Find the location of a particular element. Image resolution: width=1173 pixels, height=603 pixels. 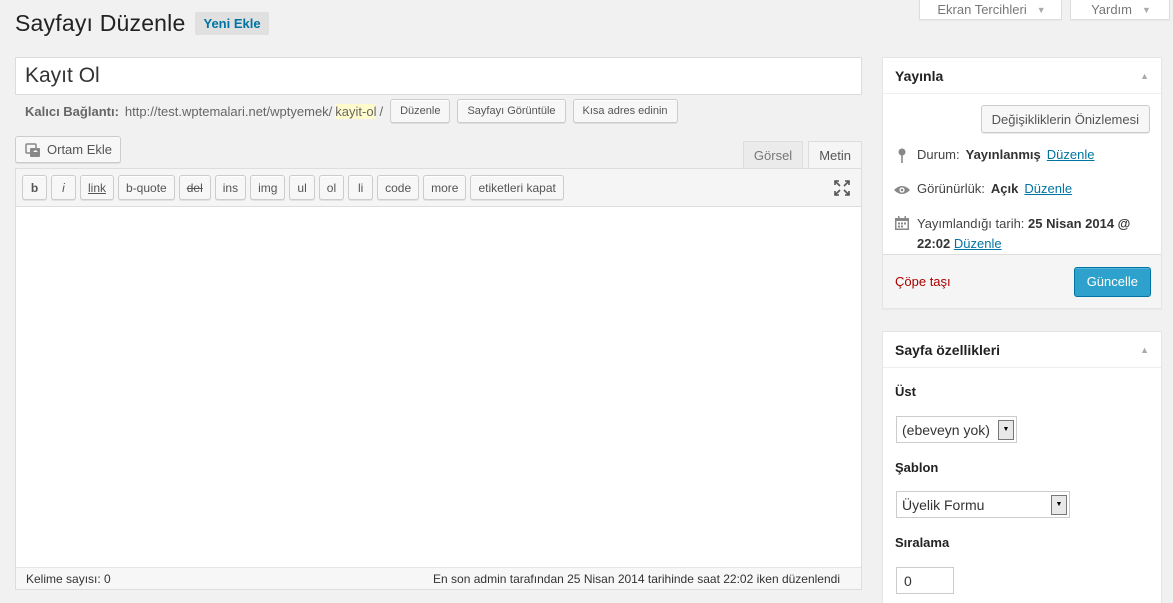

parent-select: (ebeveyn yok) ▼ is located at coordinates (956, 429).